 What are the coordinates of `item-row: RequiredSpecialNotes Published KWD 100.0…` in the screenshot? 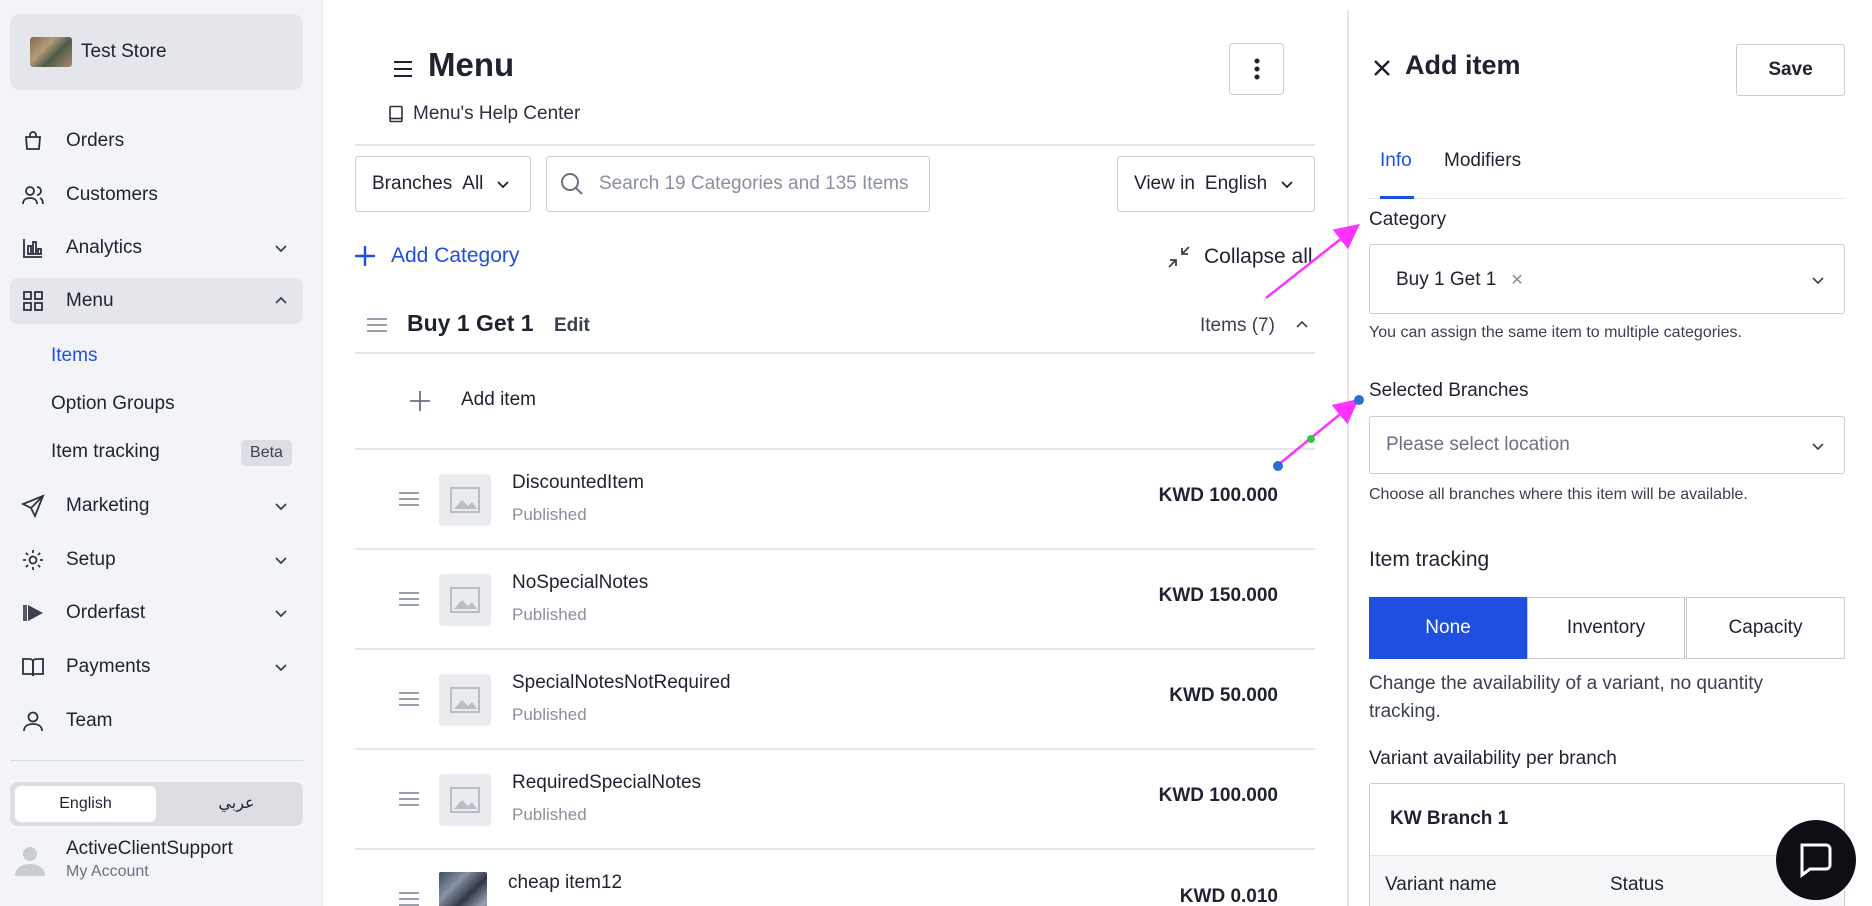 It's located at (835, 798).